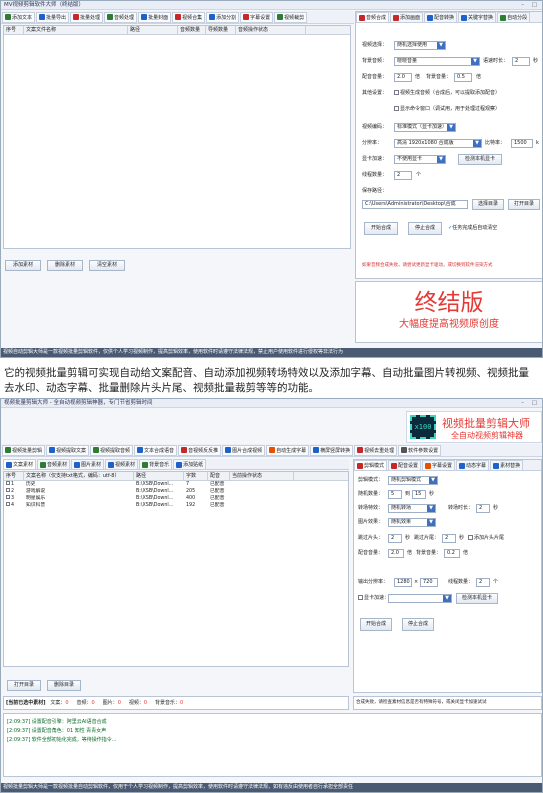  I want to click on toolbar-button-1: 视频提取文案, so click(68, 450).